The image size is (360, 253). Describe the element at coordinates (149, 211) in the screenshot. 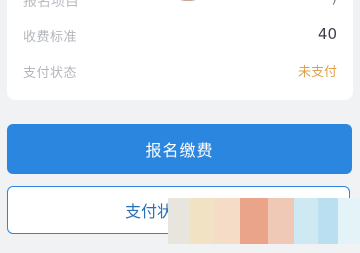

I see `payment-status-label: 支付状` at that location.